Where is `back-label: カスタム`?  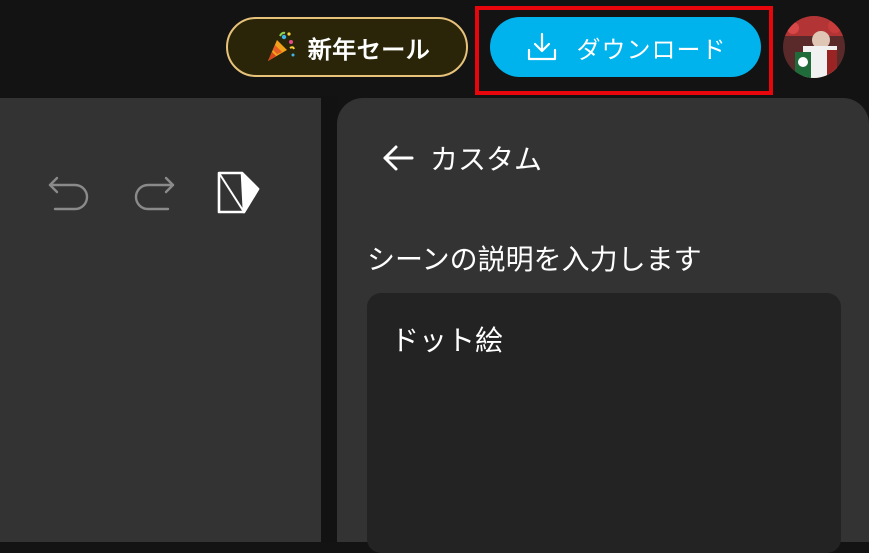
back-label: カスタム is located at coordinates (486, 159).